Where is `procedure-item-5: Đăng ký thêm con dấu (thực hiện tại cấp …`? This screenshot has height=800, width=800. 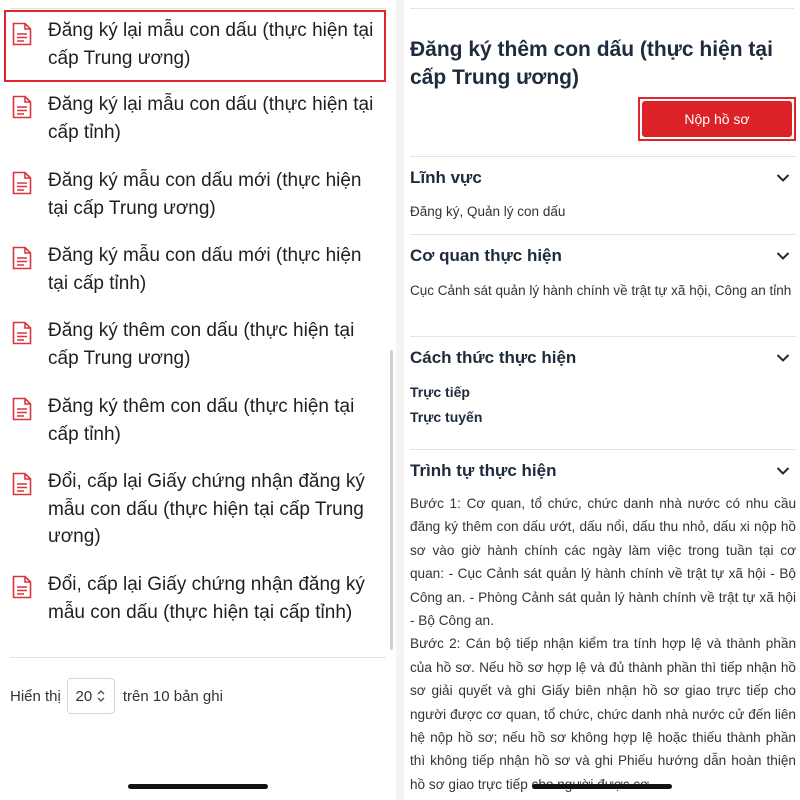
procedure-item-5: Đăng ký thêm con dấu (thực hiện tại cấp … is located at coordinates (196, 347).